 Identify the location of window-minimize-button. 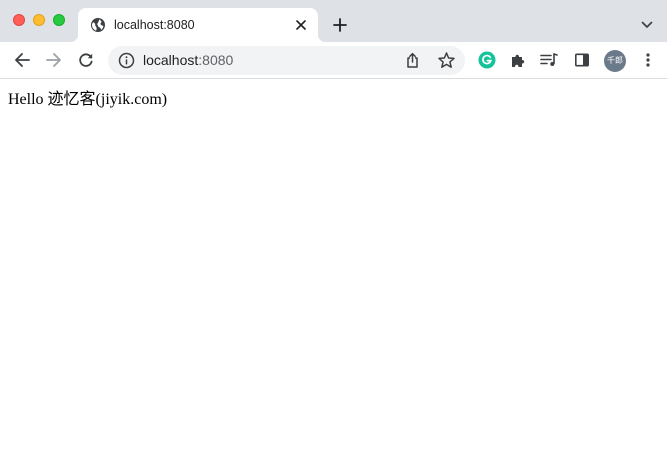
(39, 20).